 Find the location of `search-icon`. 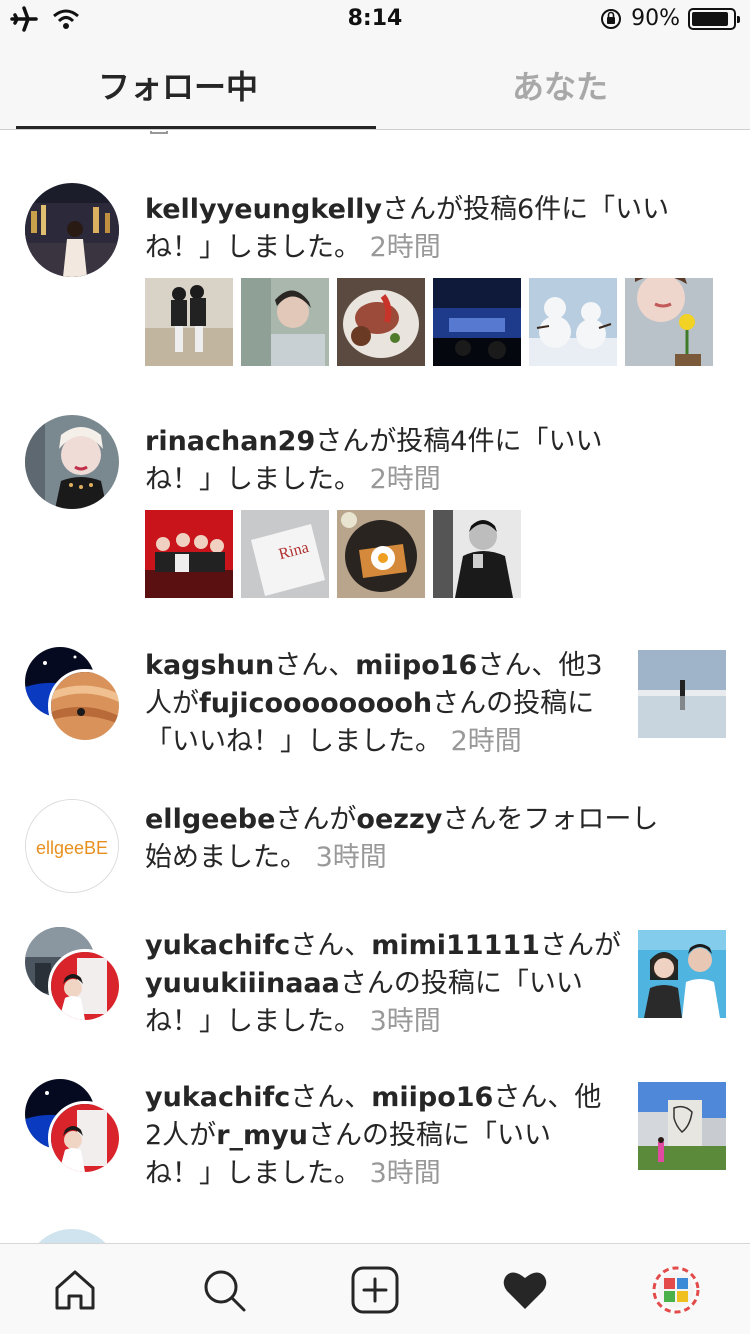

search-icon is located at coordinates (224, 1290).